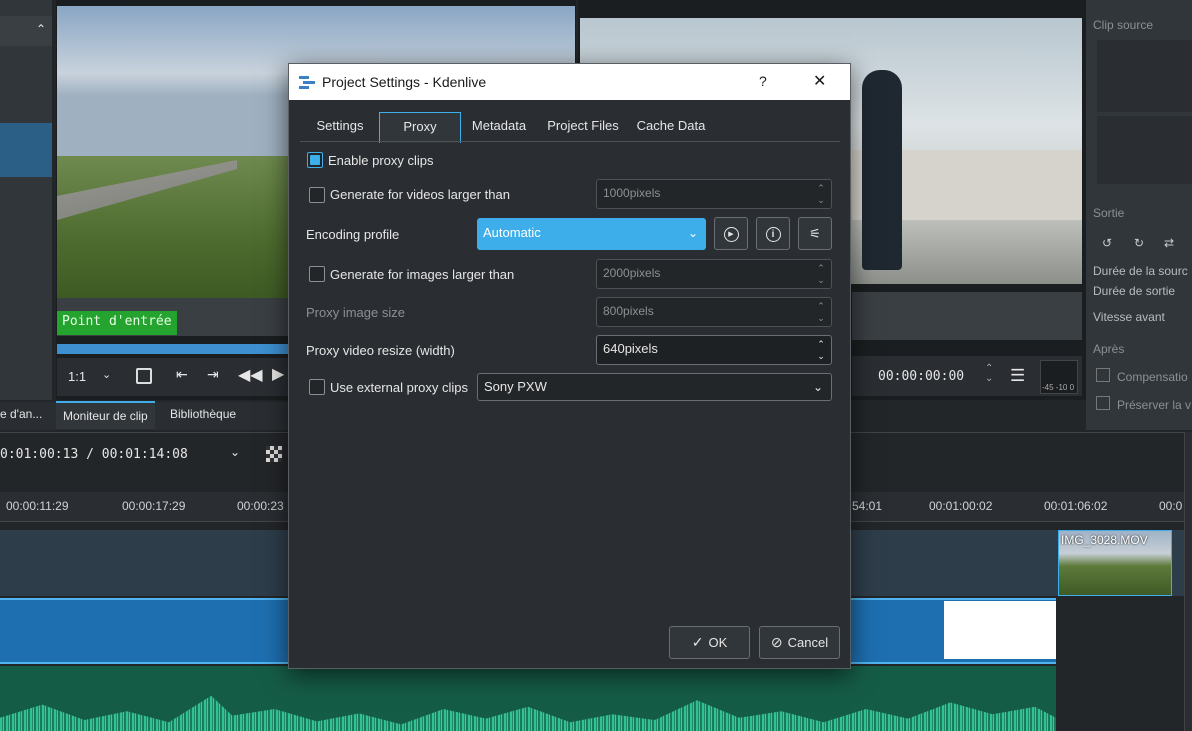 The height and width of the screenshot is (731, 1192). Describe the element at coordinates (422, 274) in the screenshot. I see `generate-images-label: Generate for images larger than` at that location.